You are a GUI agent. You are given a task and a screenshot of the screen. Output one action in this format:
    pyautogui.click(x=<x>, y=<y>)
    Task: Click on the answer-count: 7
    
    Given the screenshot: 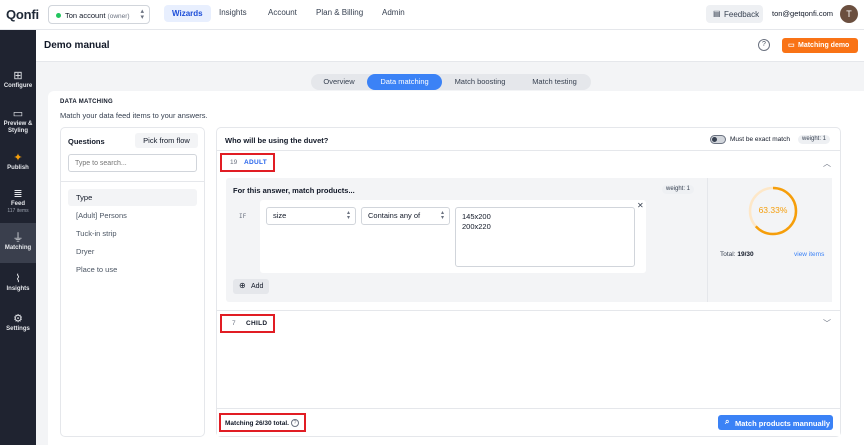 What is the action you would take?
    pyautogui.click(x=234, y=323)
    